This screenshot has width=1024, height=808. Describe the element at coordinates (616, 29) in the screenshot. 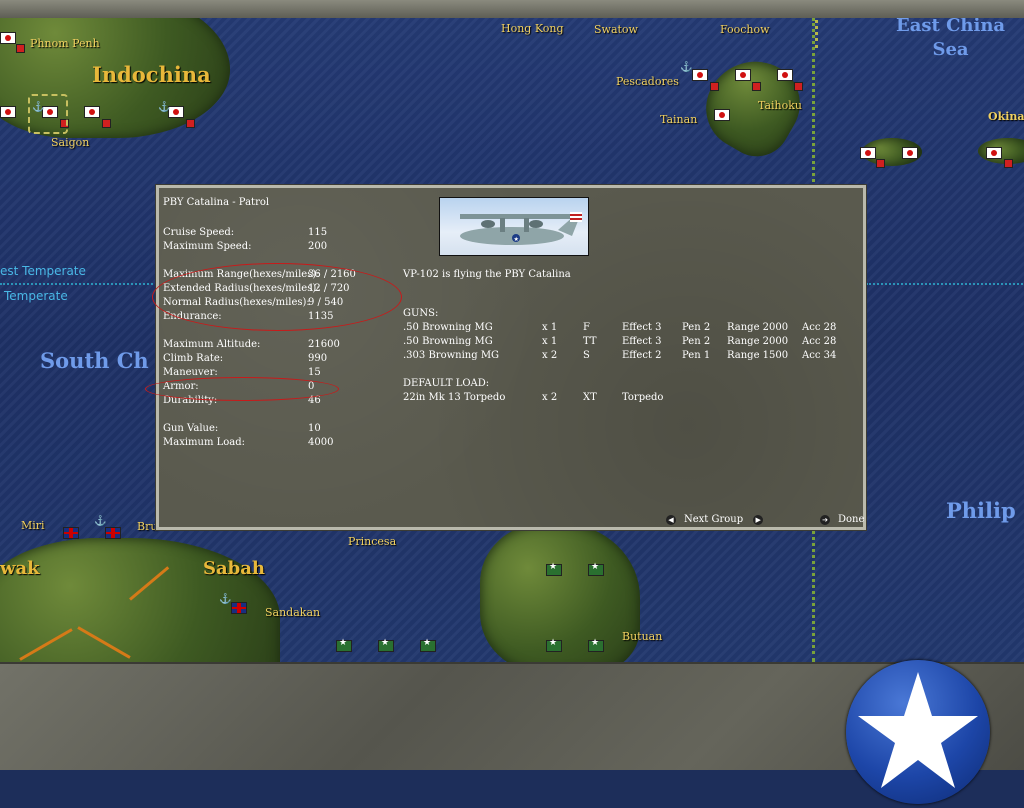

I see `place-label-swatow: Swatow` at that location.